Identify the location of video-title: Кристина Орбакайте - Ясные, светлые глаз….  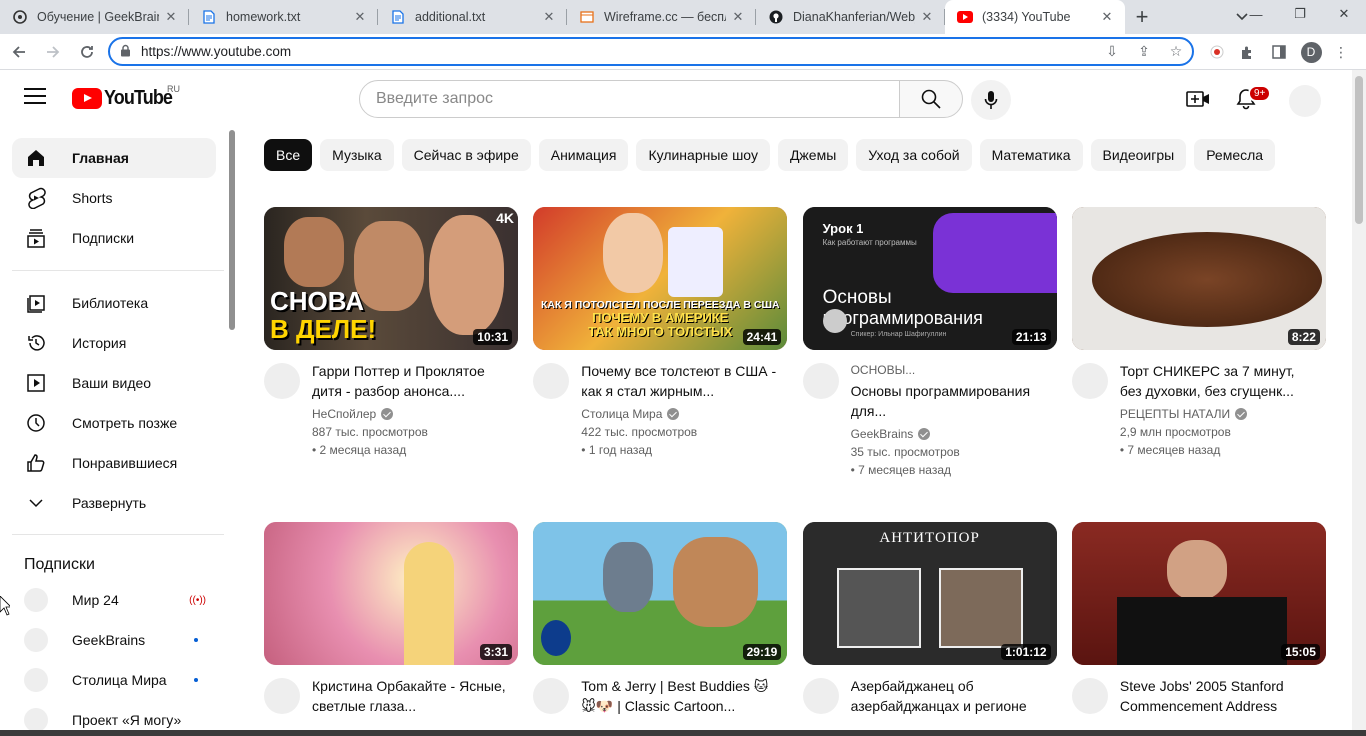
(412, 696).